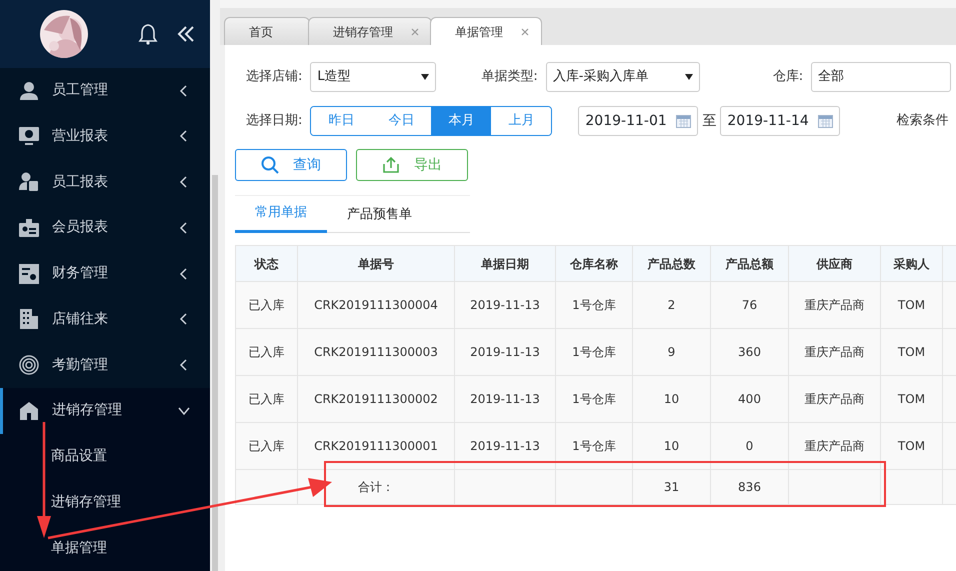 The width and height of the screenshot is (956, 571). Describe the element at coordinates (370, 31) in the screenshot. I see `tab: 进销存管理` at that location.